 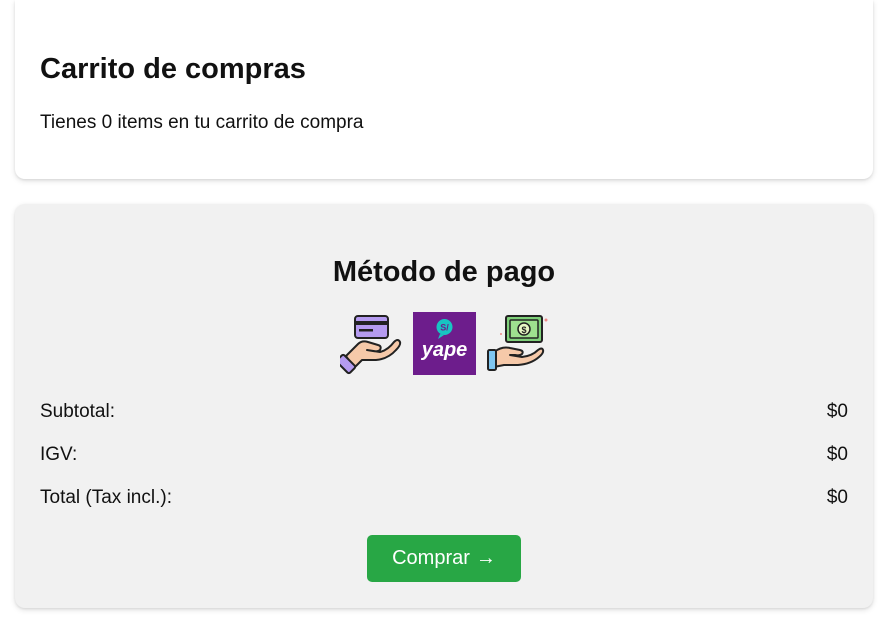 I want to click on payment-methods: S/ yape $, so click(x=444, y=343).